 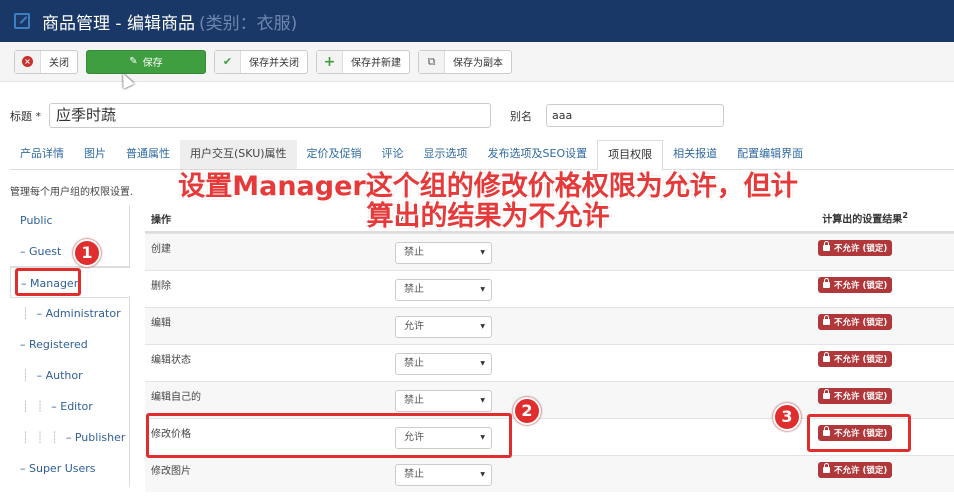 I want to click on table-row: 修改图片 禁止 不允许 (锁定), so click(x=549, y=473).